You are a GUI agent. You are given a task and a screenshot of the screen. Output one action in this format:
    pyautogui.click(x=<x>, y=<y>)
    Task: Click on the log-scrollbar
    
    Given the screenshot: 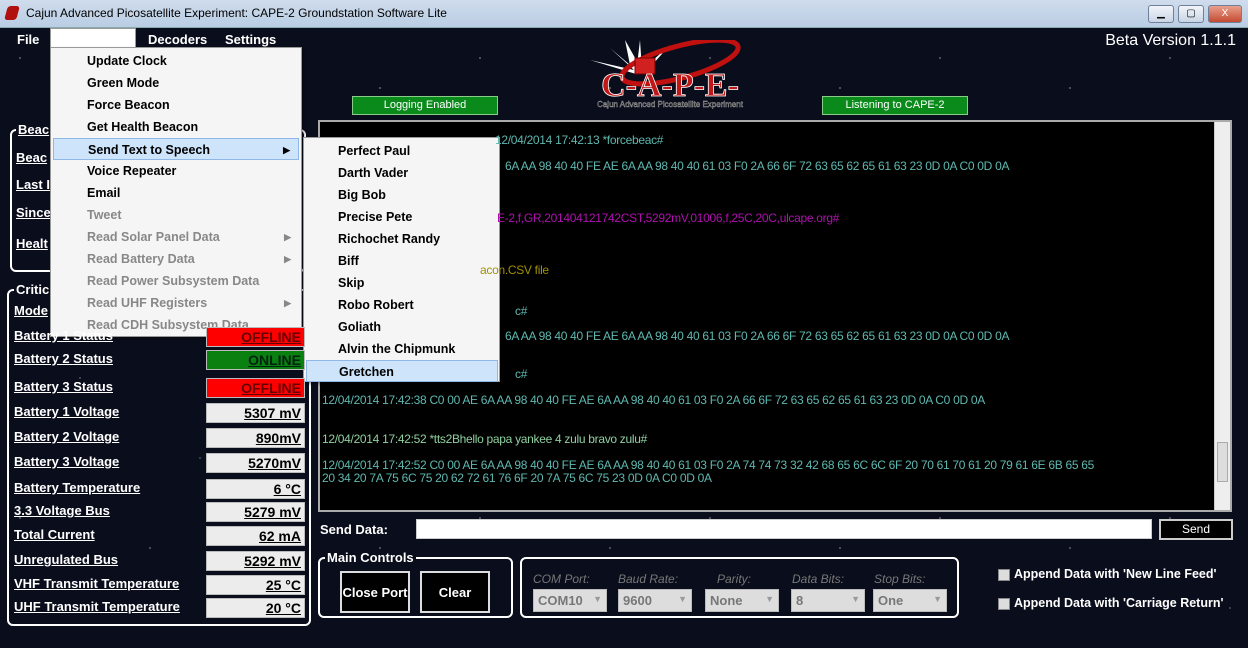 What is the action you would take?
    pyautogui.click(x=1222, y=316)
    